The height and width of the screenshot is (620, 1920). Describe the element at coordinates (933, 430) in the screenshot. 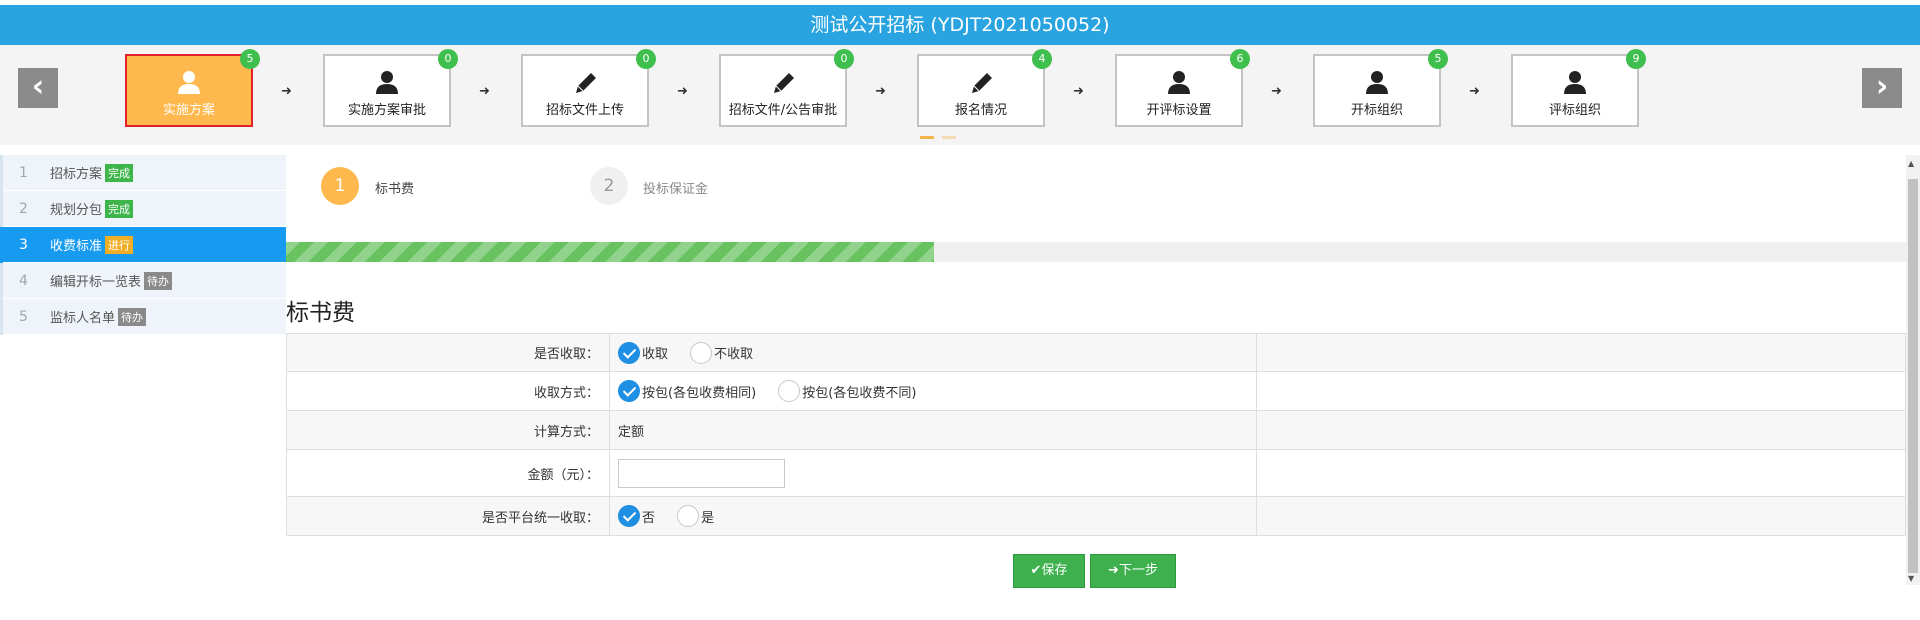

I see `calc-value: 定额` at that location.